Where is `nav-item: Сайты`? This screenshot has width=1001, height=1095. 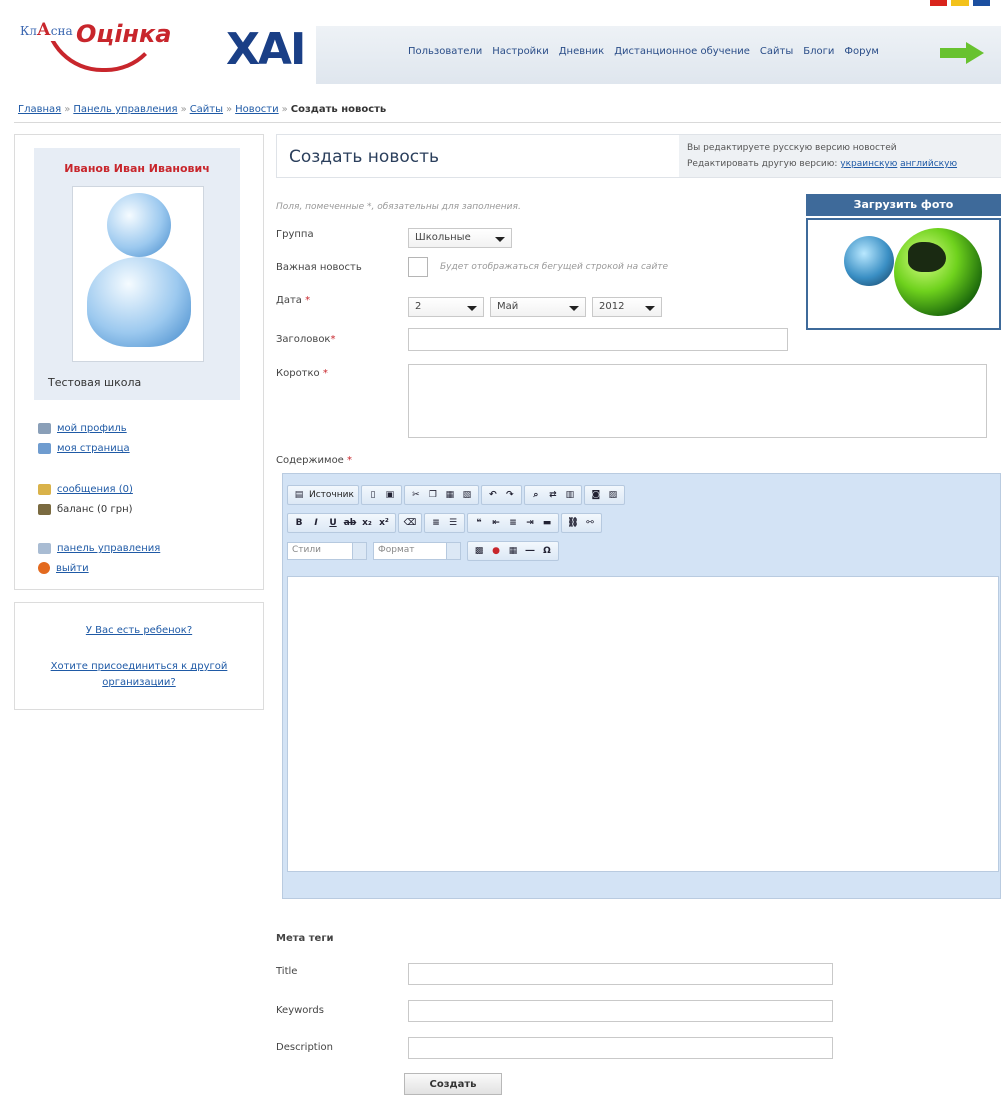
nav-item: Сайты is located at coordinates (776, 51).